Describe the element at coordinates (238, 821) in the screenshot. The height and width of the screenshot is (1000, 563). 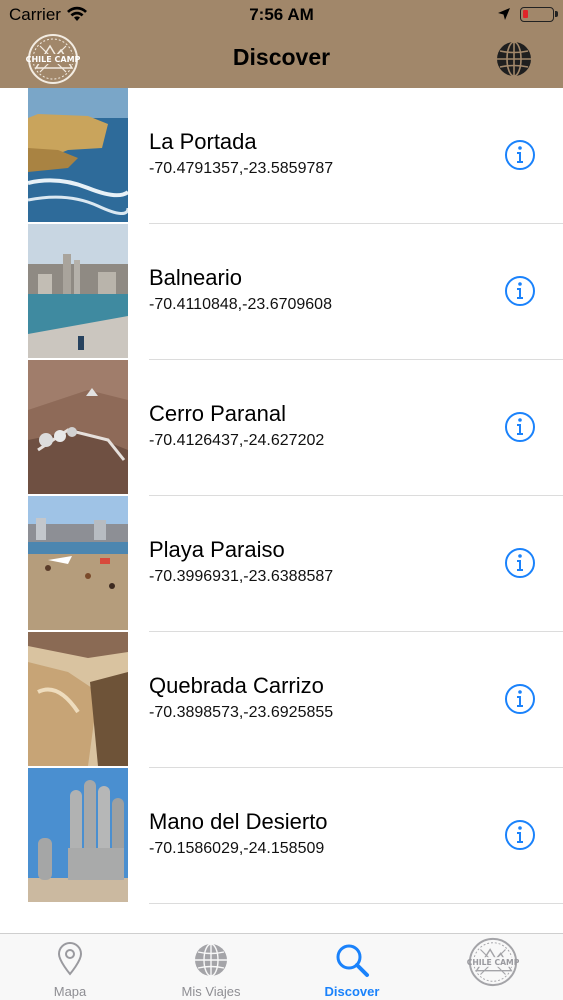
I see `place-name: Mano del Desierto` at that location.